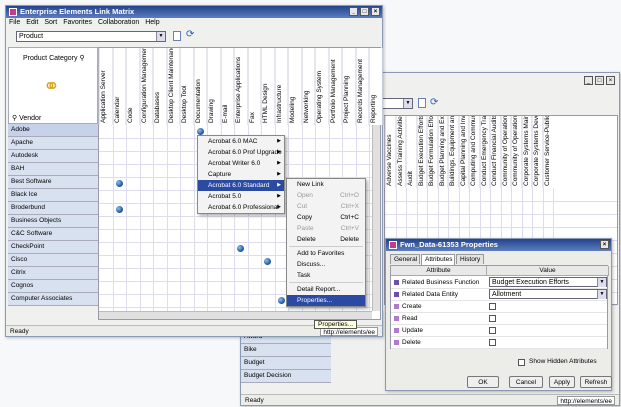 The width and height of the screenshot is (621, 407). I want to click on submenu-item: Capture ▶, so click(241, 174).